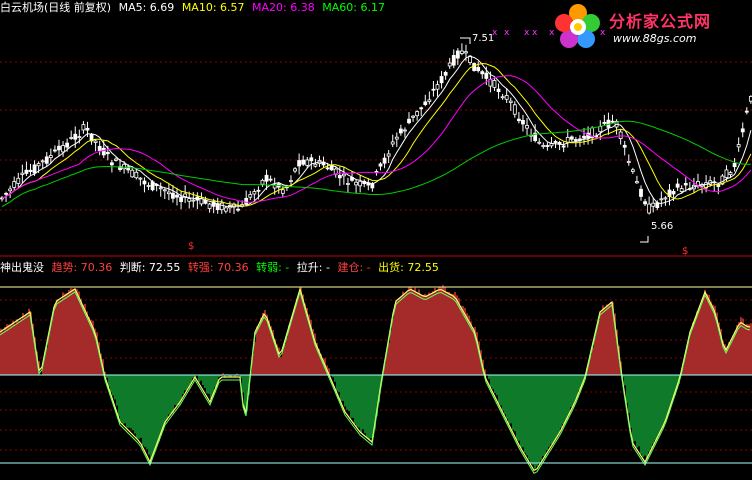 This screenshot has height=480, width=752. What do you see at coordinates (283, 7) in the screenshot?
I see `ma20-label: MA20: 6.38` at bounding box center [283, 7].